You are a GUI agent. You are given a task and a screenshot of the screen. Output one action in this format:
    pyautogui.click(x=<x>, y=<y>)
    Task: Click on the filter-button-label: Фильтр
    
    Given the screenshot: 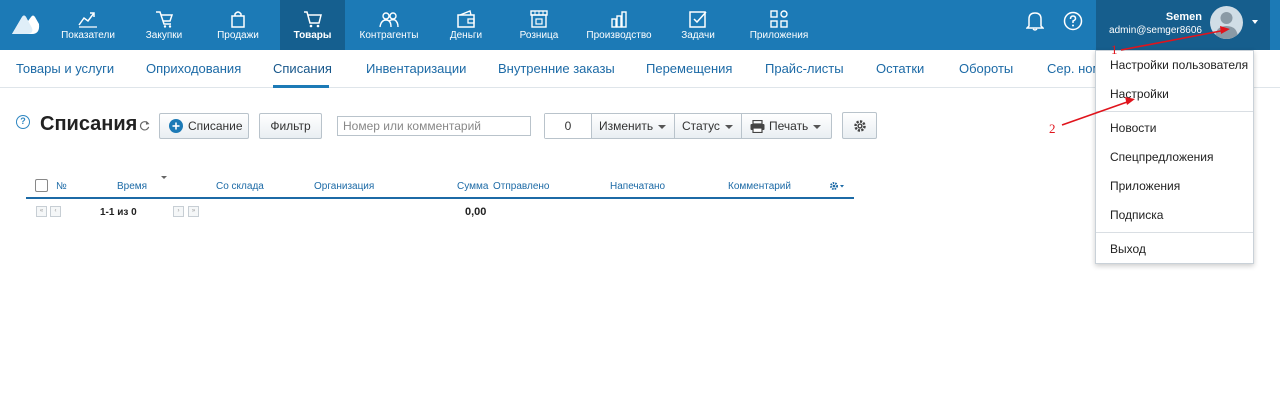 What is the action you would take?
    pyautogui.click(x=290, y=126)
    